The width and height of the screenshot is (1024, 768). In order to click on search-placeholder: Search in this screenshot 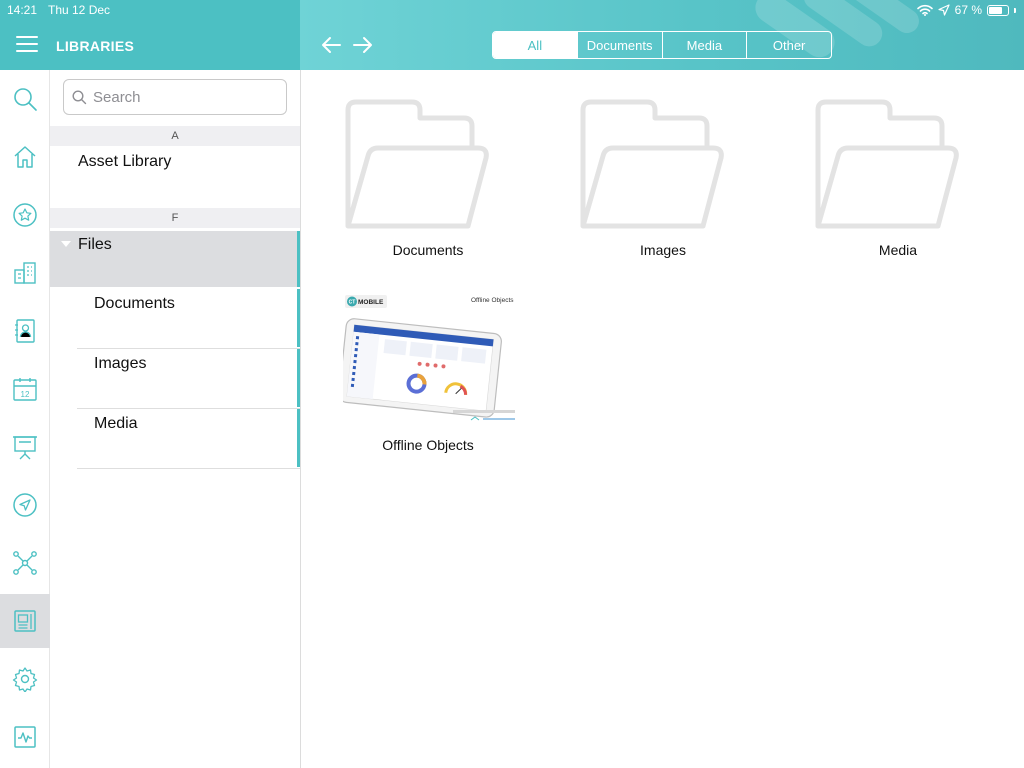, I will do `click(117, 97)`.